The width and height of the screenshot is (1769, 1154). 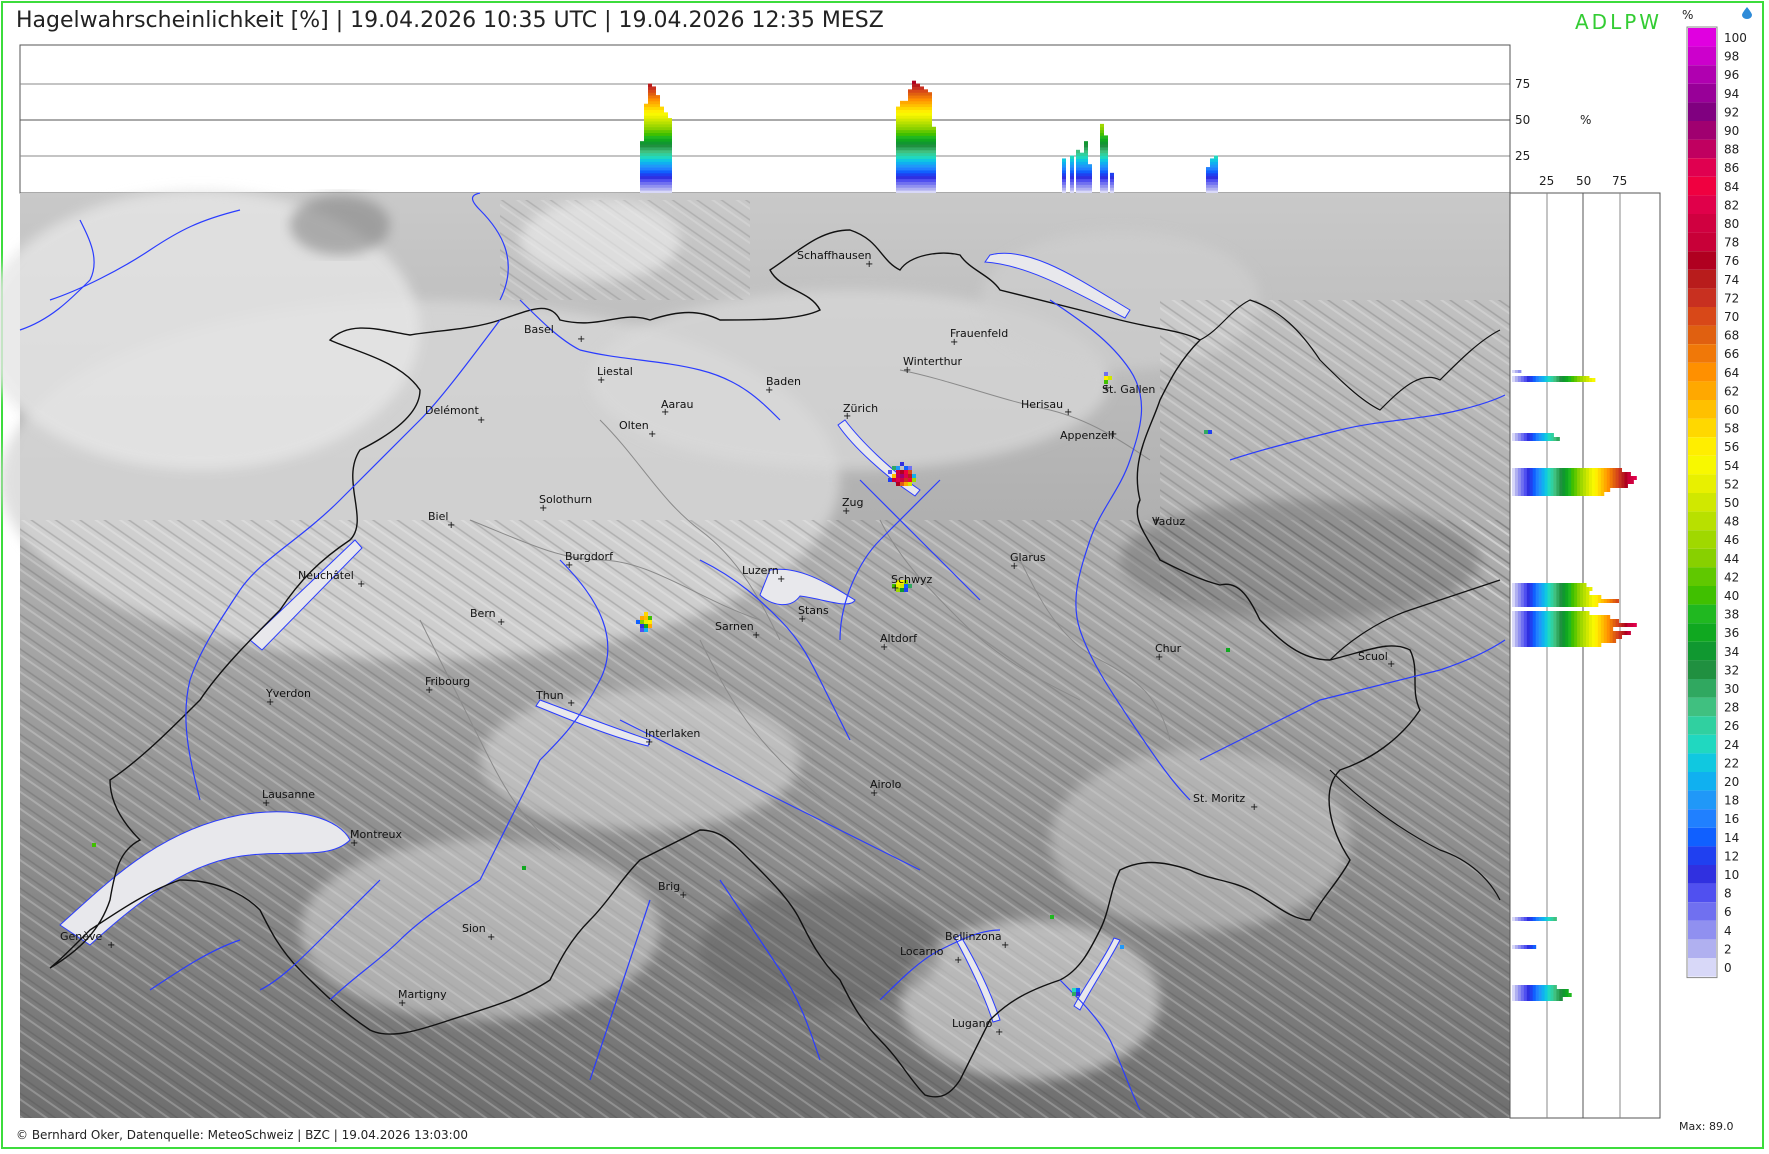 What do you see at coordinates (1731, 652) in the screenshot?
I see `legend-label: 34` at bounding box center [1731, 652].